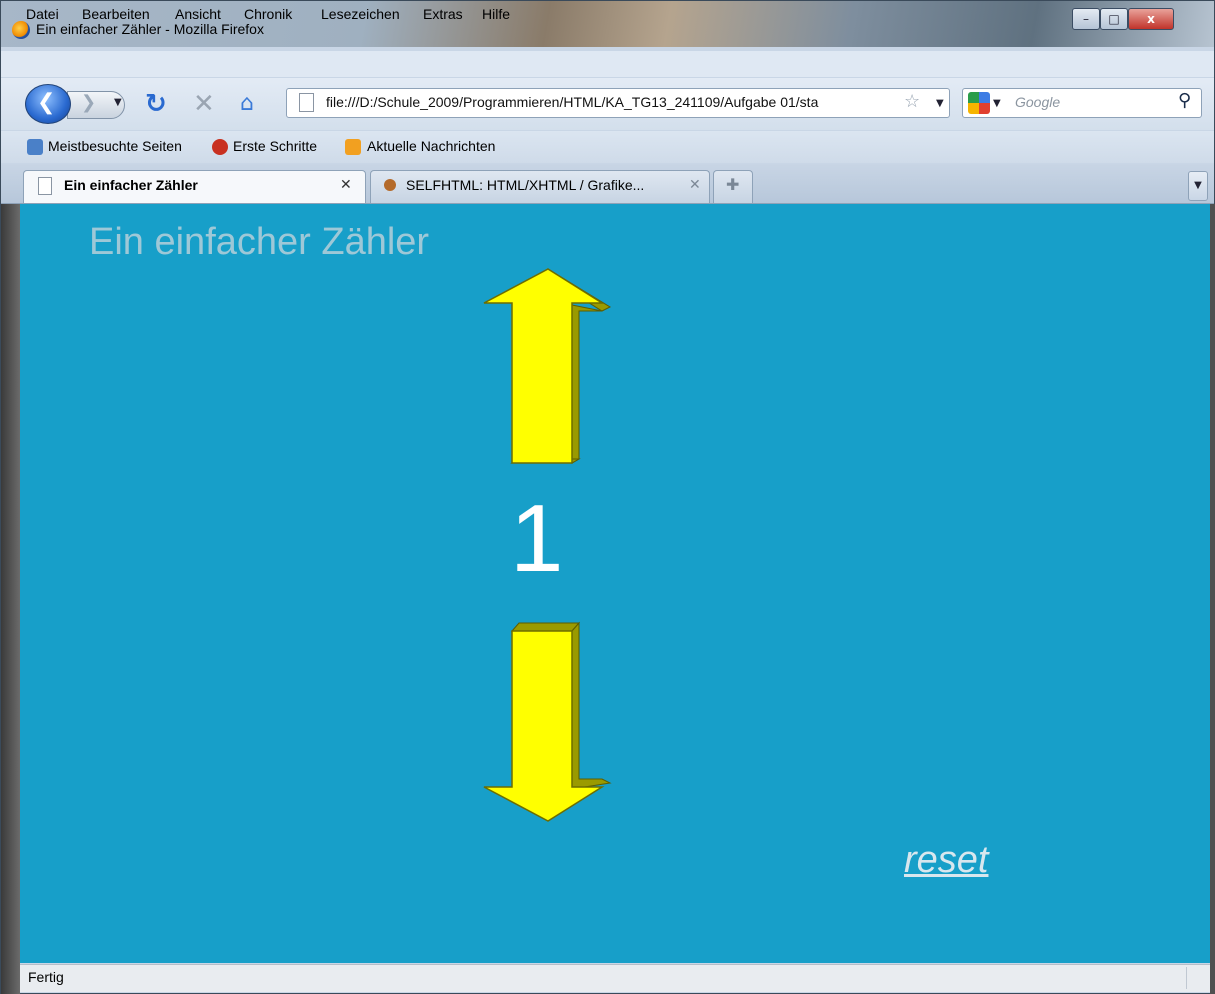 This screenshot has height=994, width=1215. What do you see at coordinates (548, 722) in the screenshot?
I see `arrow-down-icon` at bounding box center [548, 722].